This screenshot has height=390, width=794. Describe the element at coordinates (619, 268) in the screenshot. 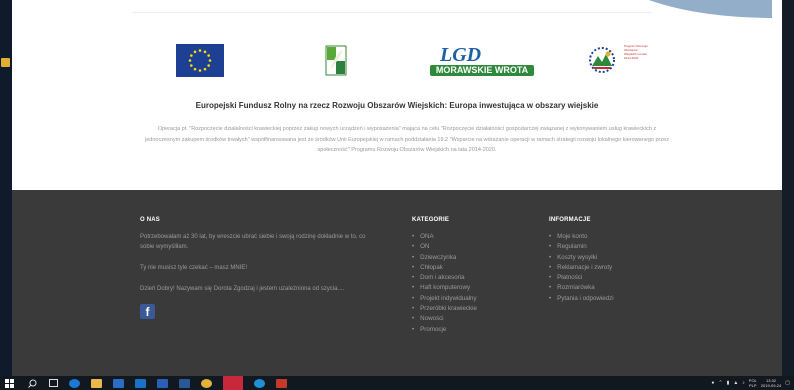

I see `info-link: Reklamacje i zwroty` at that location.